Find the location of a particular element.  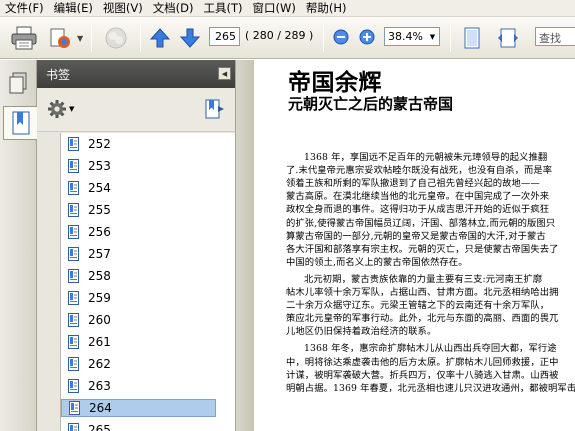

zoom-level-select: 38.4% ▼ is located at coordinates (412, 36).